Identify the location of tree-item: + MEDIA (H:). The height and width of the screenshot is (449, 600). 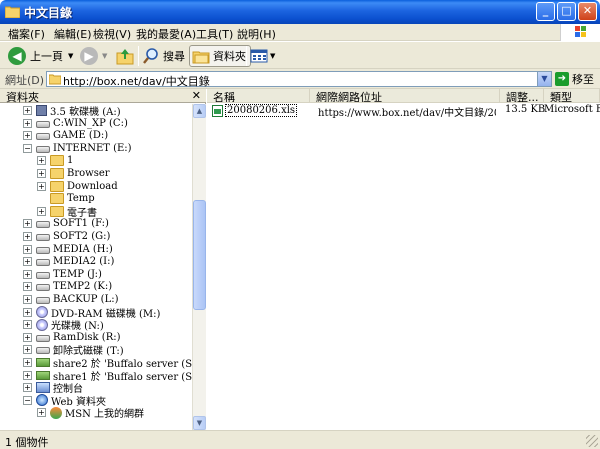
(68, 249).